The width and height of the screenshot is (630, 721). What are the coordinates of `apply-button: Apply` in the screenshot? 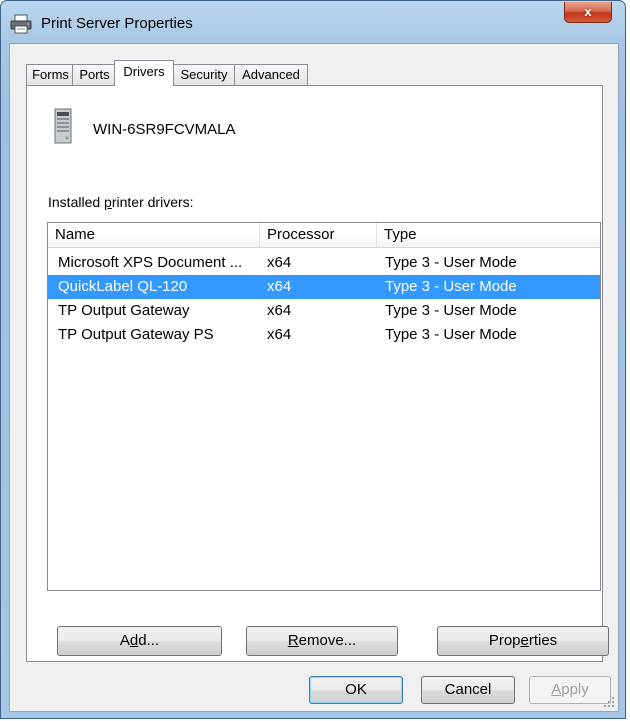 It's located at (570, 690).